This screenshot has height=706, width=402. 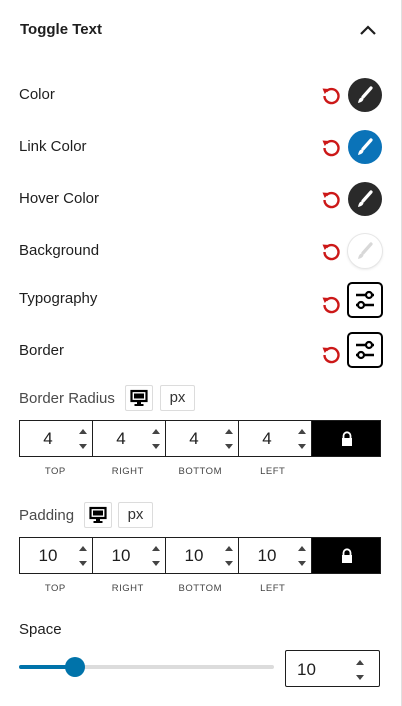 I want to click on border-radius-label: Border Radius, so click(x=67, y=398).